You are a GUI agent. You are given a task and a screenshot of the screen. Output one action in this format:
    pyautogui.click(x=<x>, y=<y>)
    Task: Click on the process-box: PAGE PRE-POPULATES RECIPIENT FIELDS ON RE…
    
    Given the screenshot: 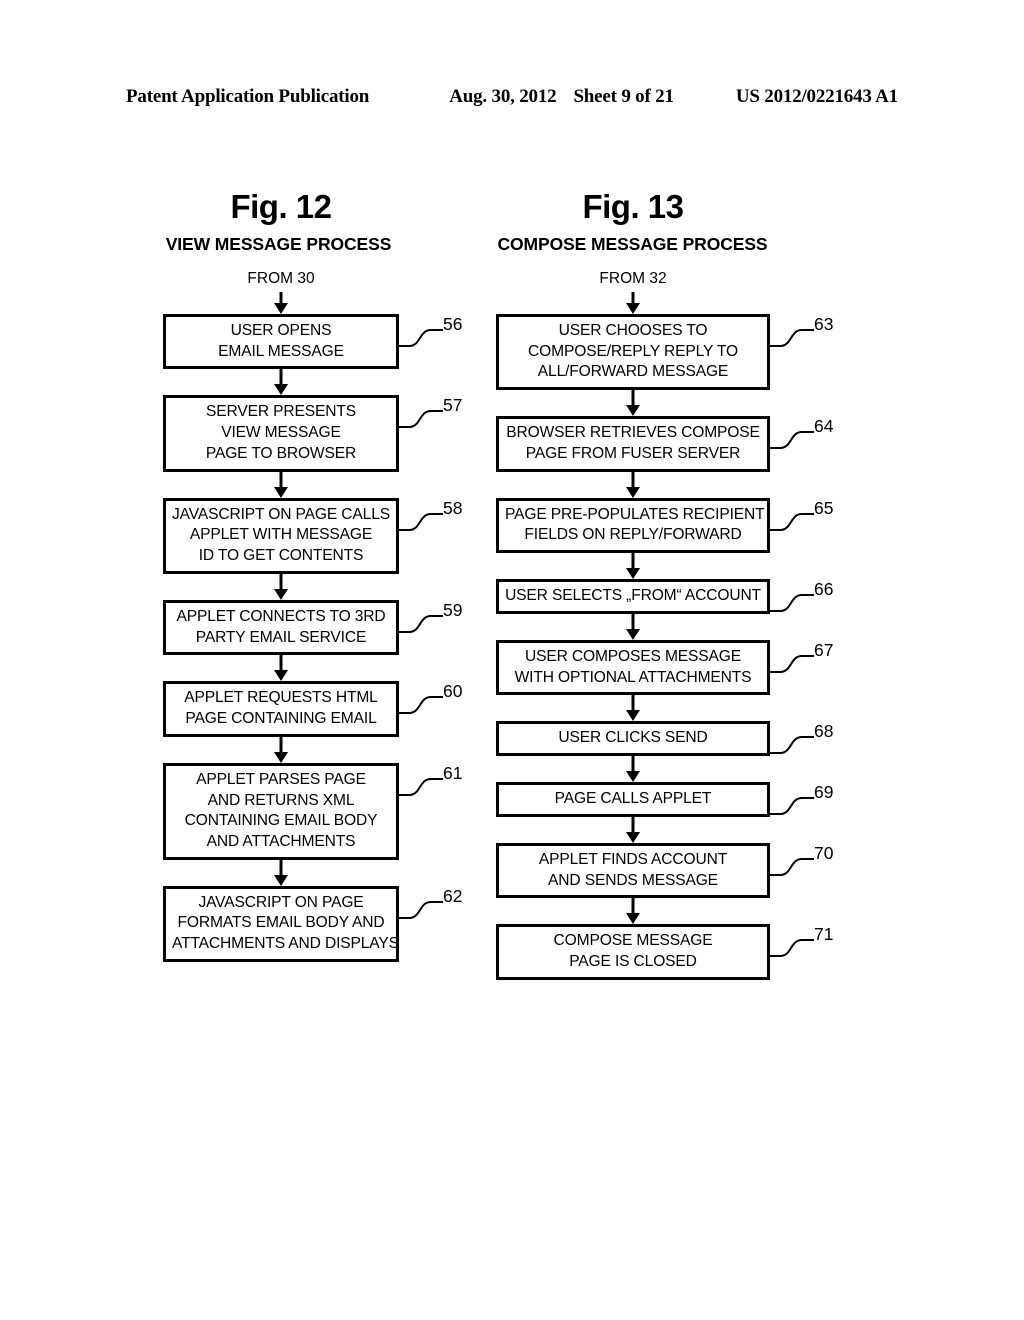 What is the action you would take?
    pyautogui.click(x=633, y=525)
    